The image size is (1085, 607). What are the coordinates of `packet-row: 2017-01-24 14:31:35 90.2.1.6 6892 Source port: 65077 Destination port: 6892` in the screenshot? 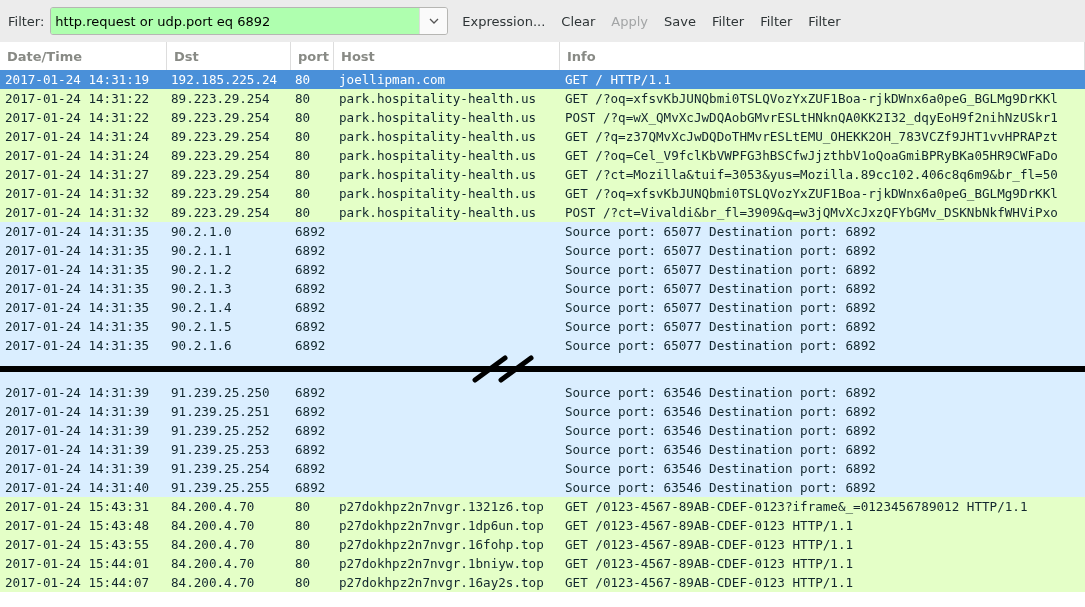 It's located at (542, 345).